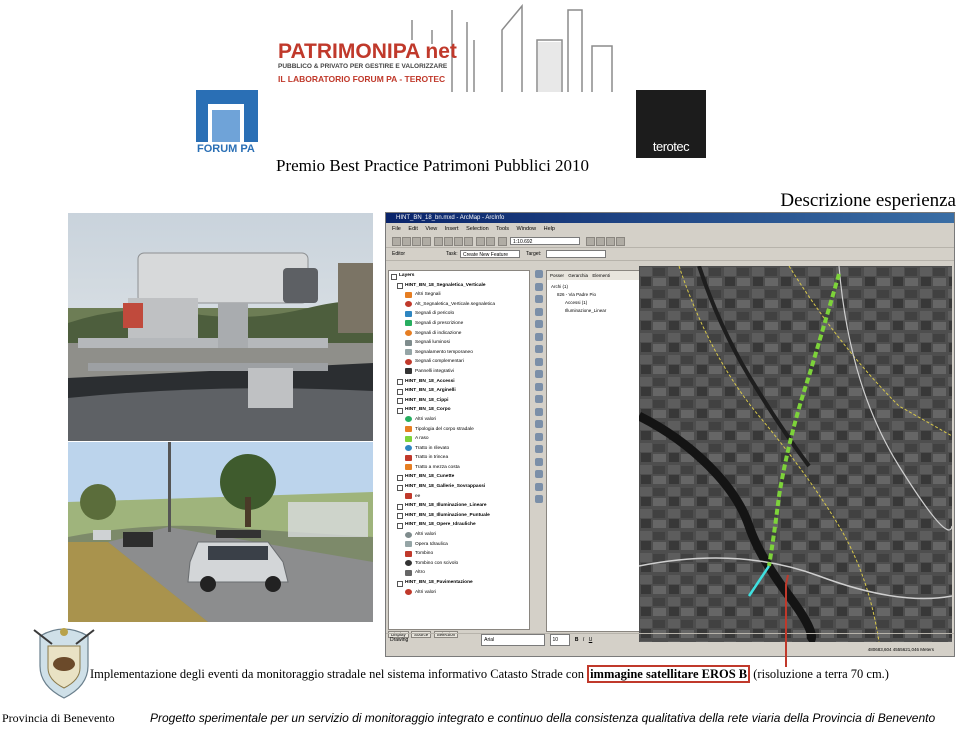 This screenshot has width=960, height=729. What do you see at coordinates (539, 349) in the screenshot?
I see `back-icon` at bounding box center [539, 349].